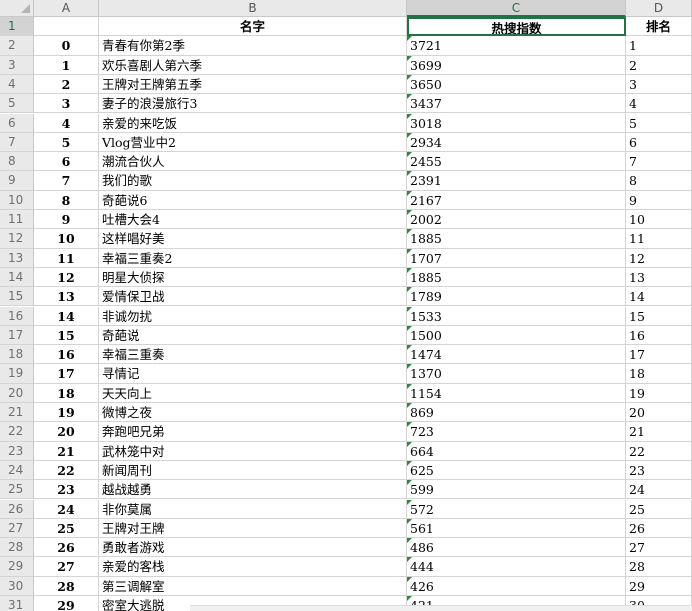 This screenshot has height=611, width=692. I want to click on cell-c: 2455, so click(516, 162).